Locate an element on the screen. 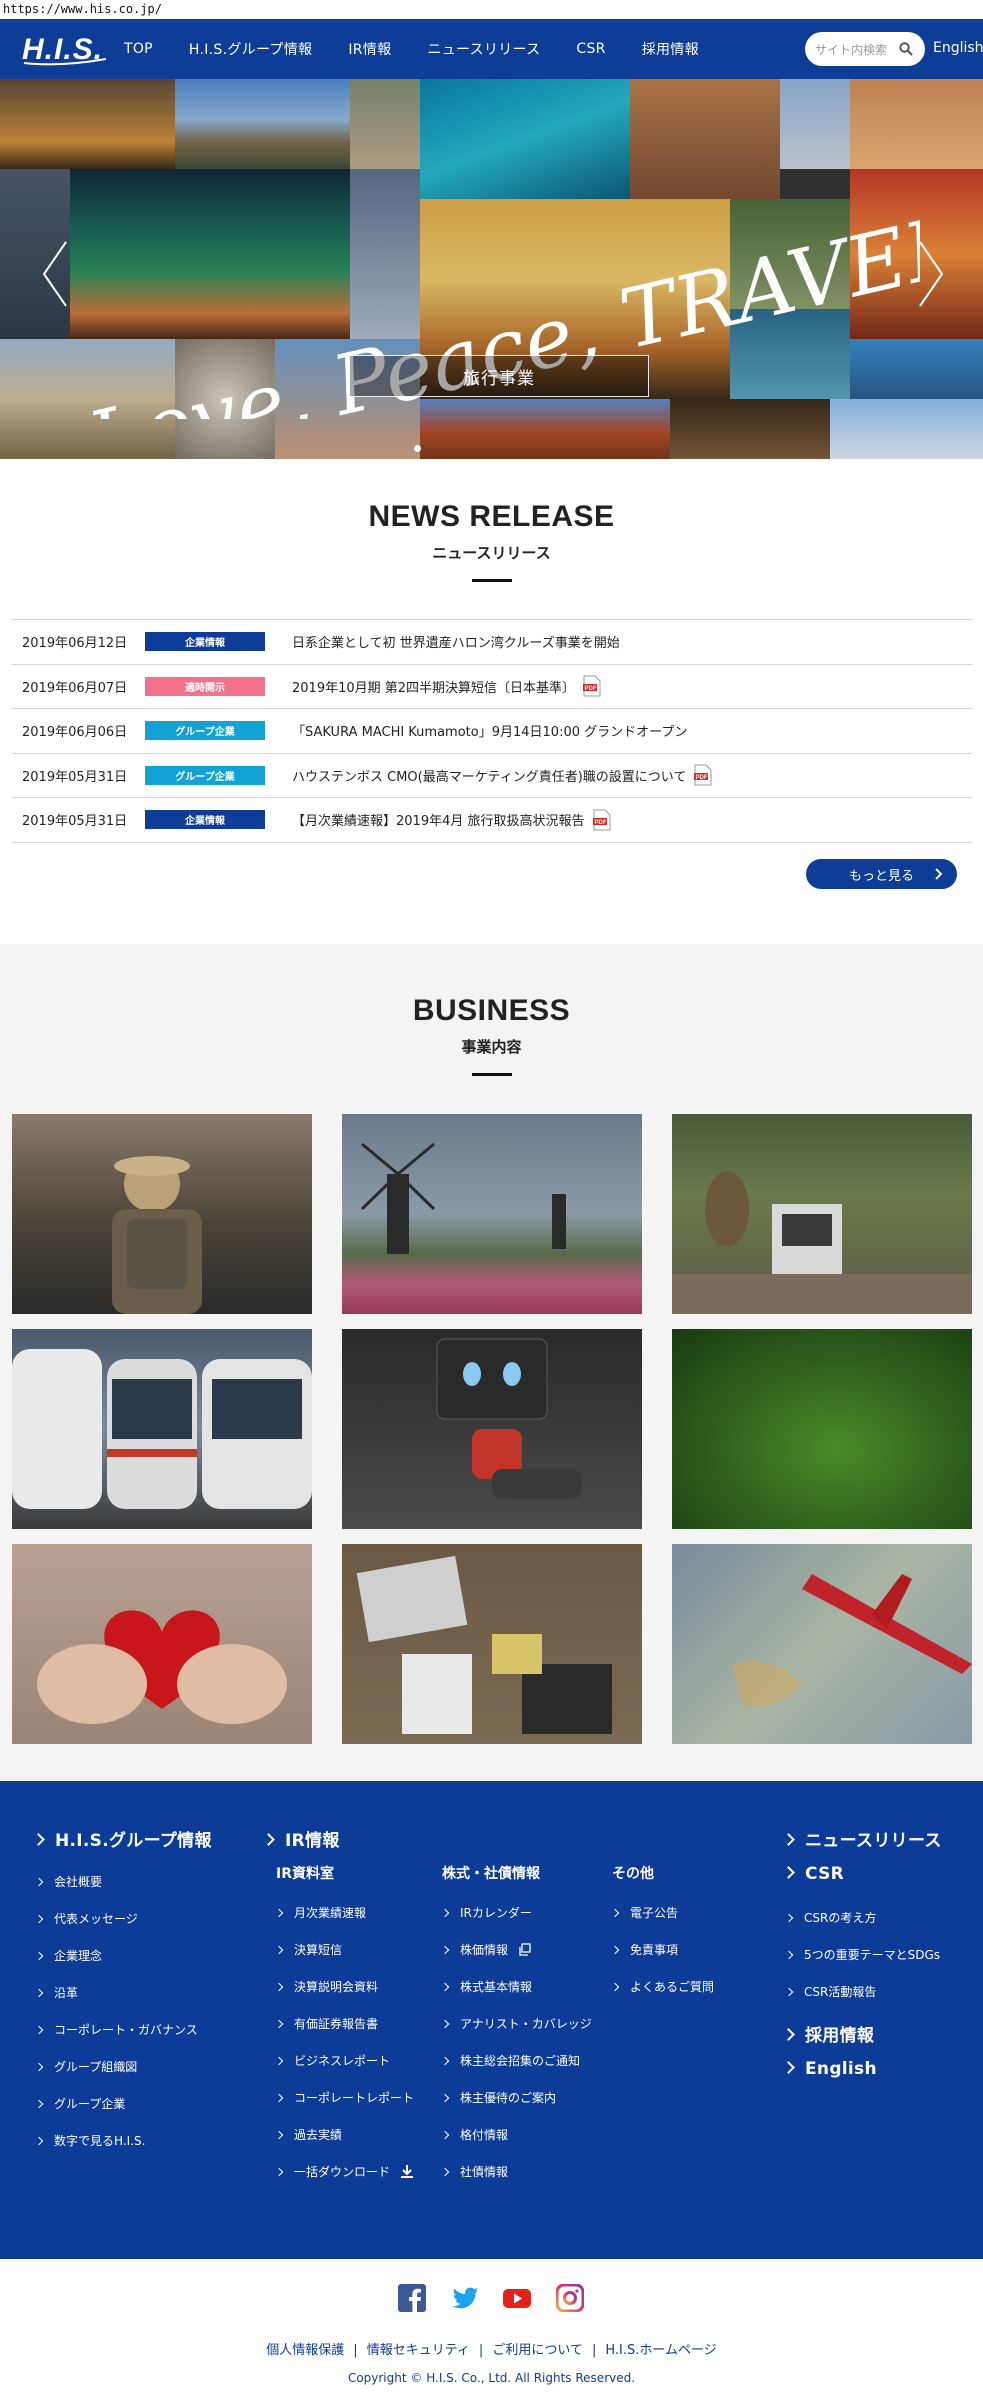 This screenshot has width=983, height=2392. bottom-links: 個人情報保護 | 情報セキュリティ | ご利用について | H.I.S.ホームページ is located at coordinates (491, 2348).